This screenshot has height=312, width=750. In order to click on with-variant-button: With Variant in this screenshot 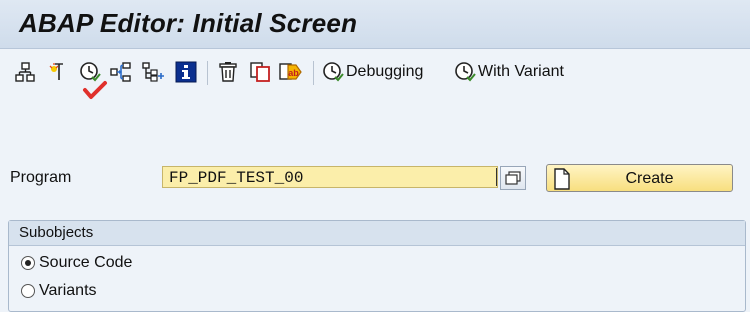, I will do `click(509, 72)`.